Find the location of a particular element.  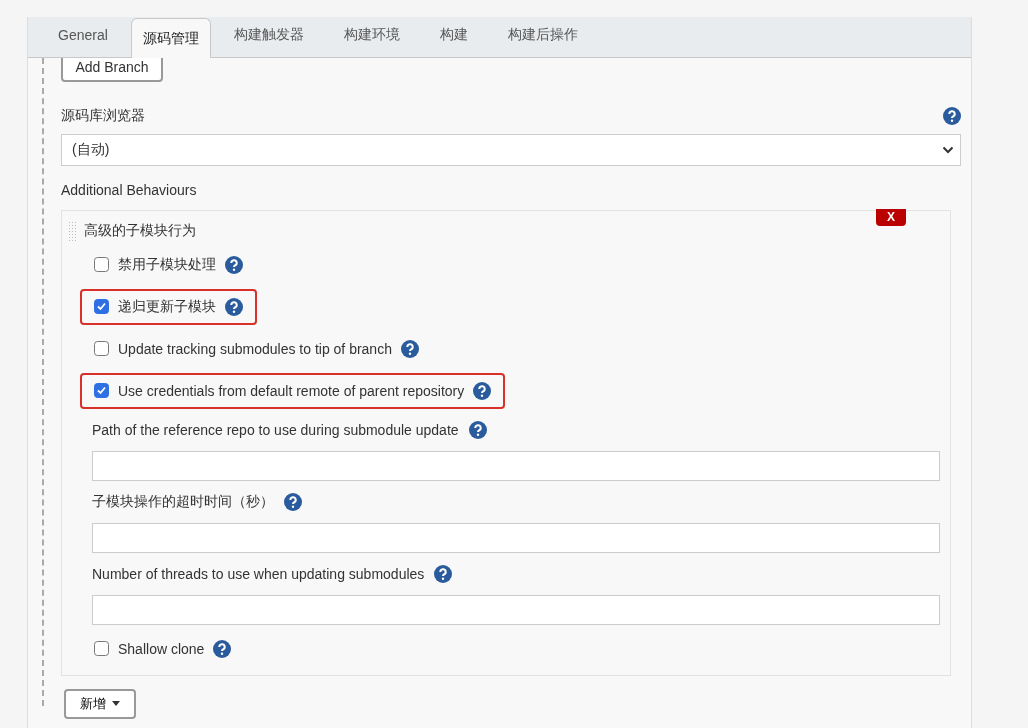

browser-select: (自动) is located at coordinates (511, 149).